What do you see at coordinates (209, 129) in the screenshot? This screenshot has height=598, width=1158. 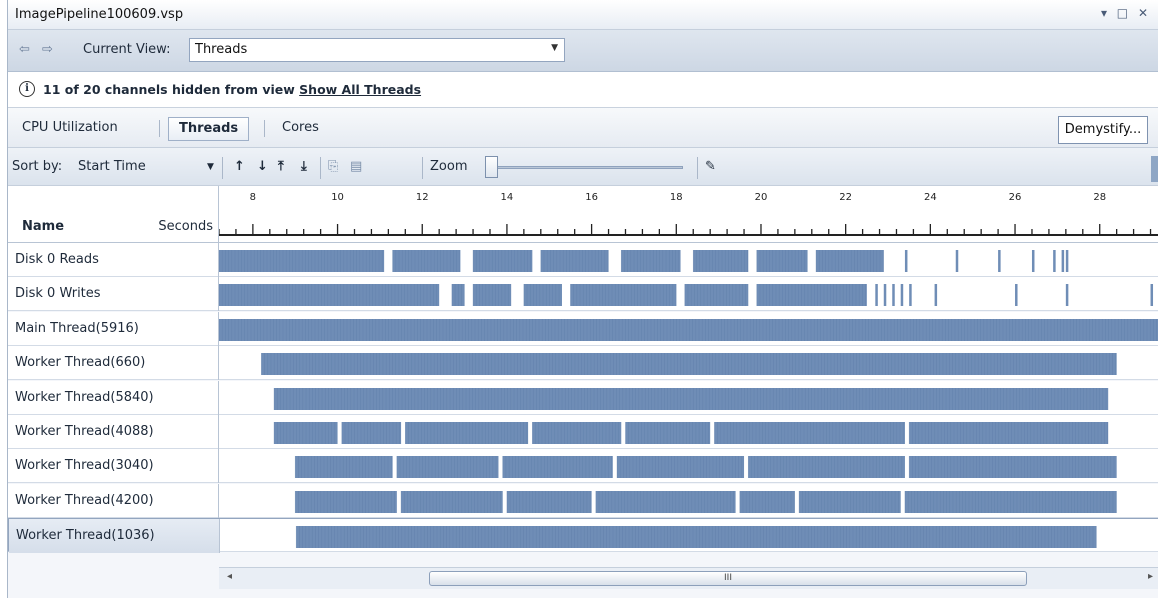 I see `tab-threads: Threads` at bounding box center [209, 129].